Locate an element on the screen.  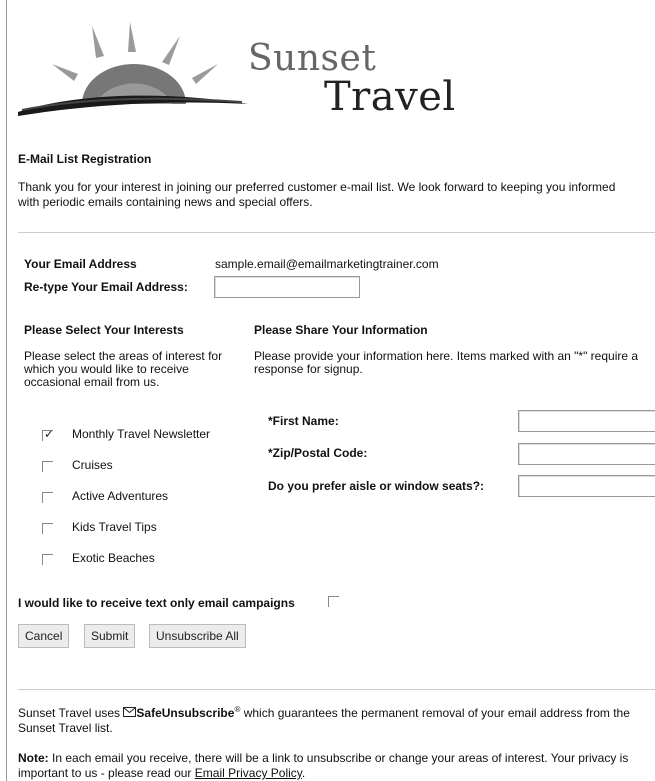
page-border is located at coordinates (6, 390).